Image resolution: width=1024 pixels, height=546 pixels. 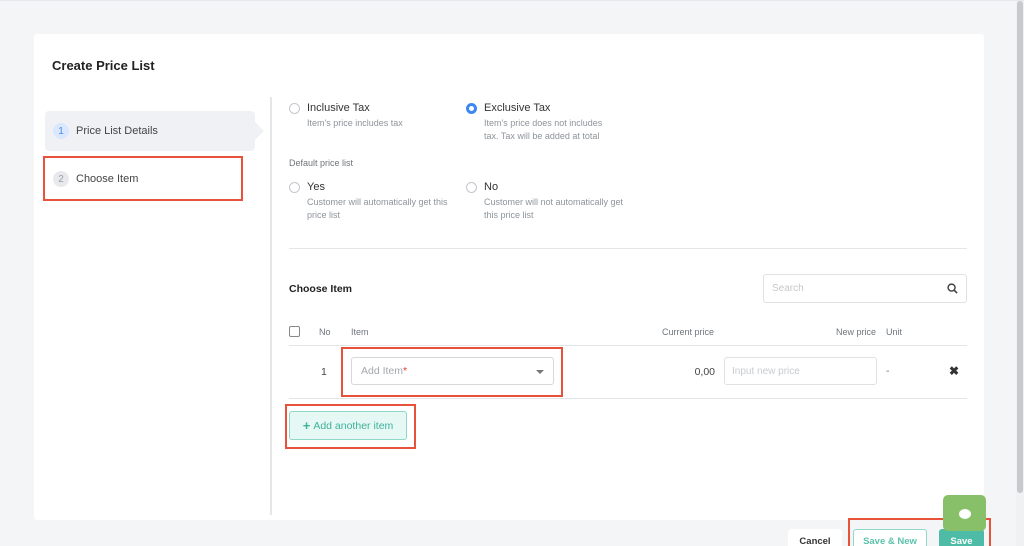 I want to click on radio-label: Inclusive Tax, so click(x=338, y=108).